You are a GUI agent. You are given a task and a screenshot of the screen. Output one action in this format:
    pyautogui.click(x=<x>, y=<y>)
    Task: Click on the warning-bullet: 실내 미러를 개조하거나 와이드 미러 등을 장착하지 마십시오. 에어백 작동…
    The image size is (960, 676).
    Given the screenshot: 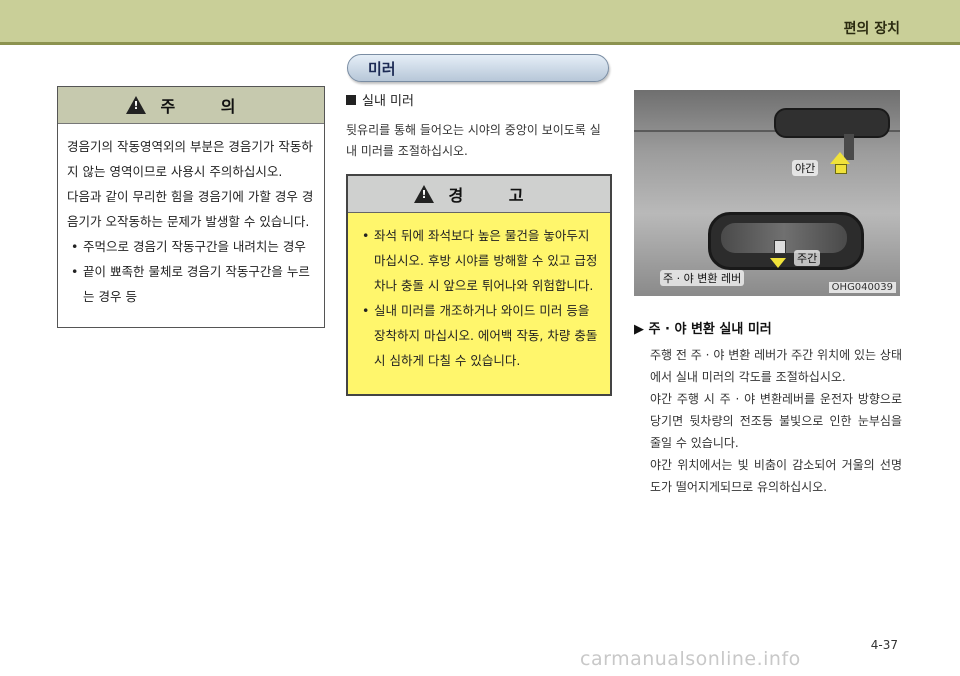 What is the action you would take?
    pyautogui.click(x=478, y=335)
    